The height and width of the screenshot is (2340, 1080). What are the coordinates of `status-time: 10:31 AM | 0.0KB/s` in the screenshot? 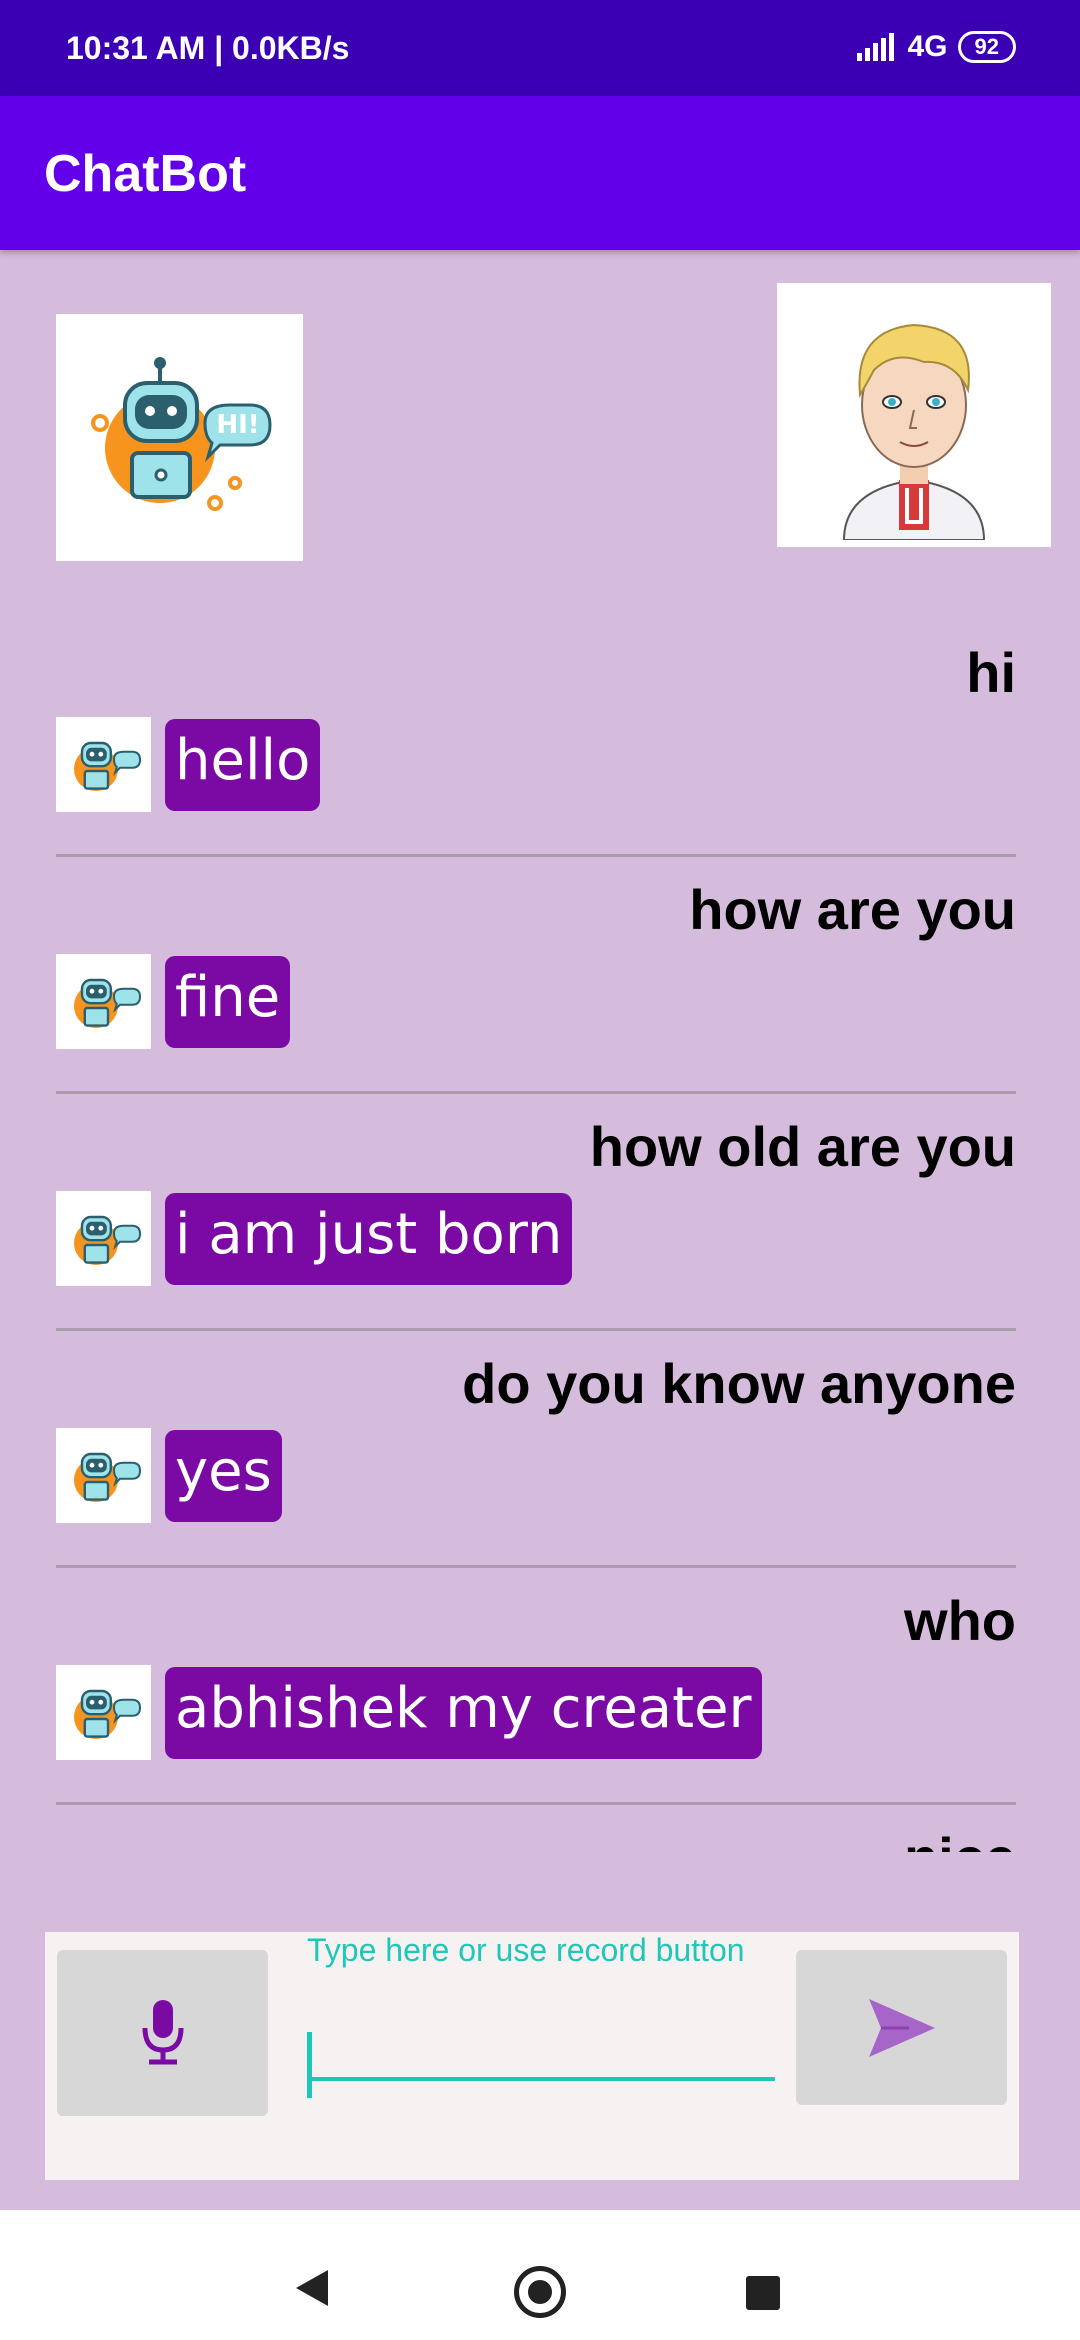 It's located at (208, 48).